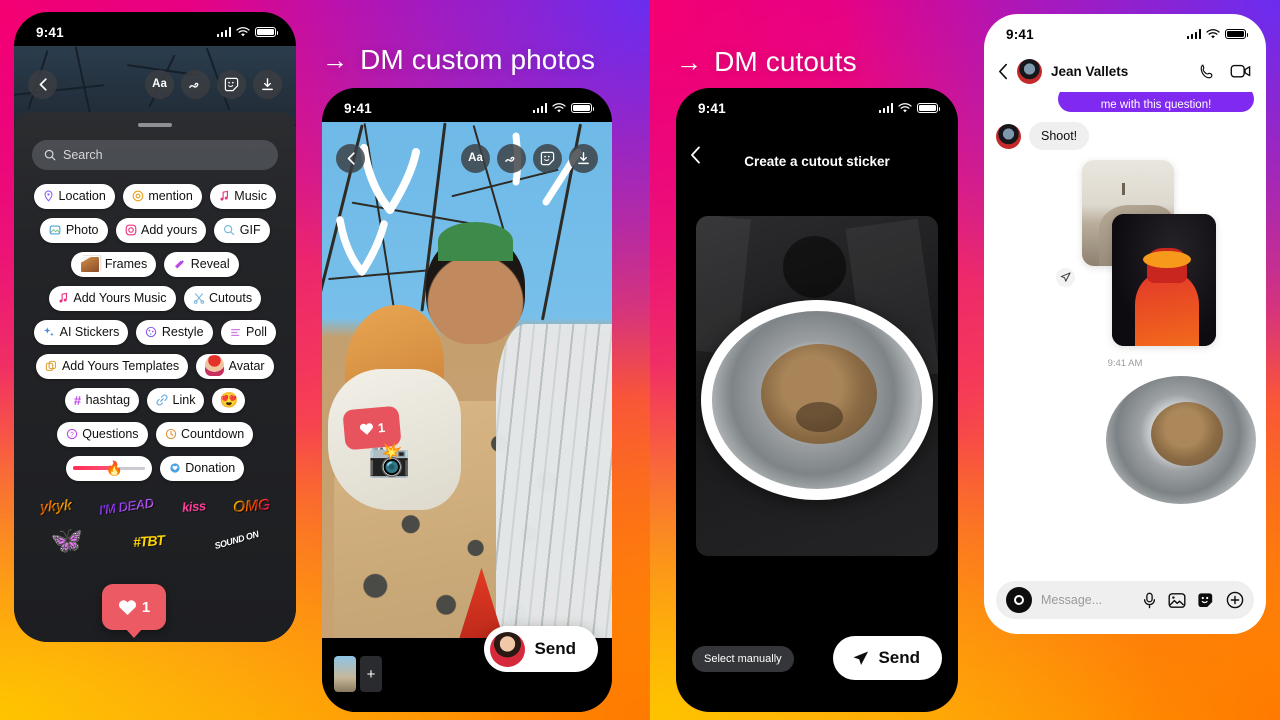 Image resolution: width=1280 pixels, height=720 pixels. What do you see at coordinates (127, 506) in the screenshot?
I see `art-sticker: I'M DEAD` at bounding box center [127, 506].